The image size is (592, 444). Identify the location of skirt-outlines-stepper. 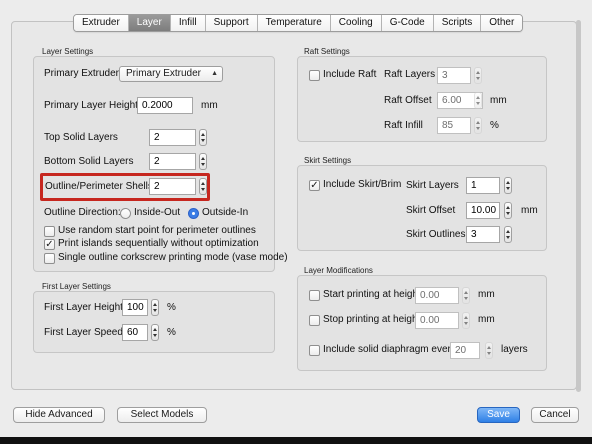
(508, 234).